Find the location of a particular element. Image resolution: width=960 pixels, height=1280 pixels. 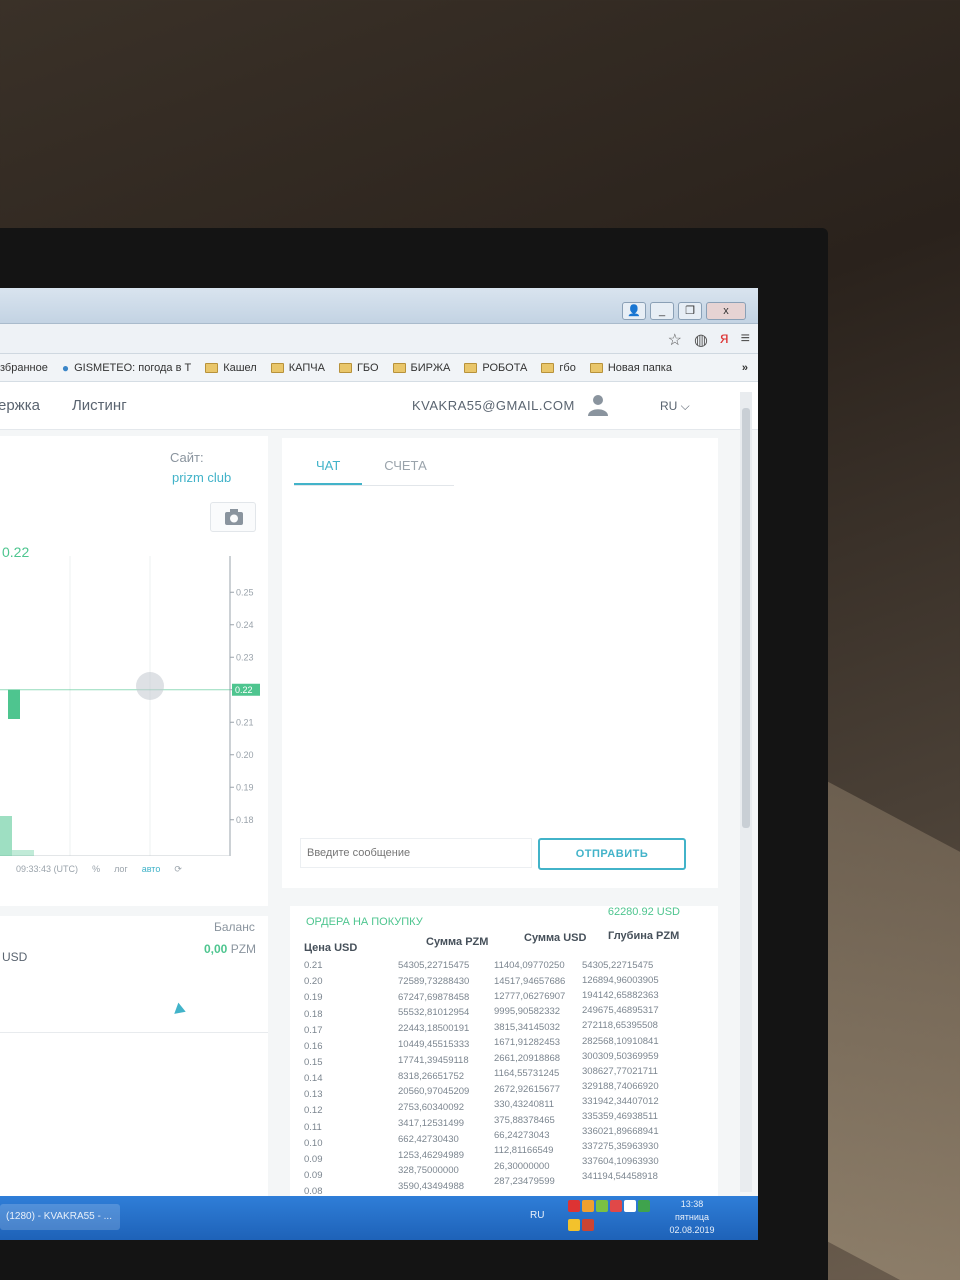

bookmarks-more-button: » is located at coordinates (750, 368).